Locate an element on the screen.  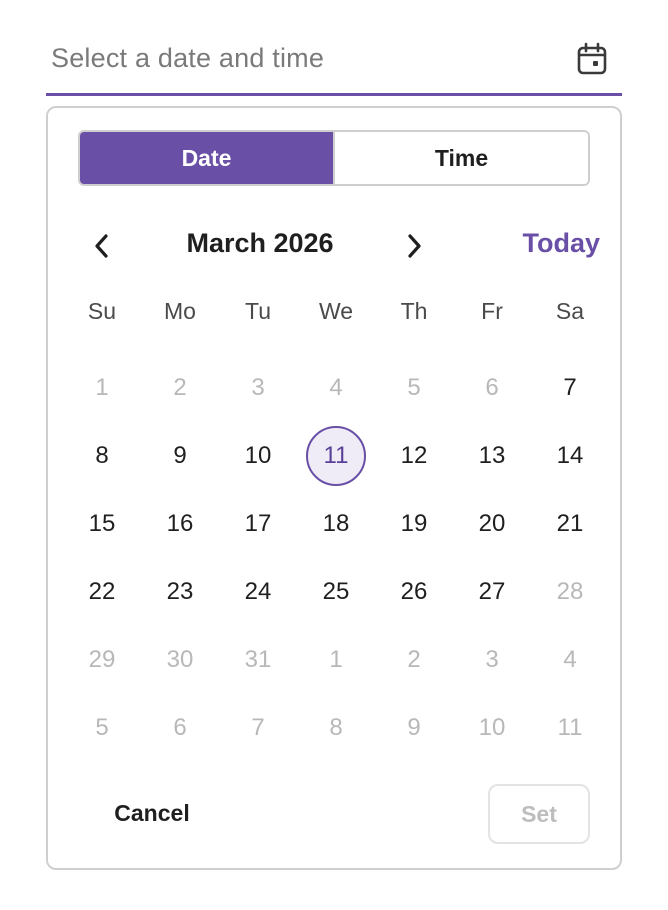
weekday-header: Su Mo Tu We Th Fr Sa is located at coordinates (336, 311).